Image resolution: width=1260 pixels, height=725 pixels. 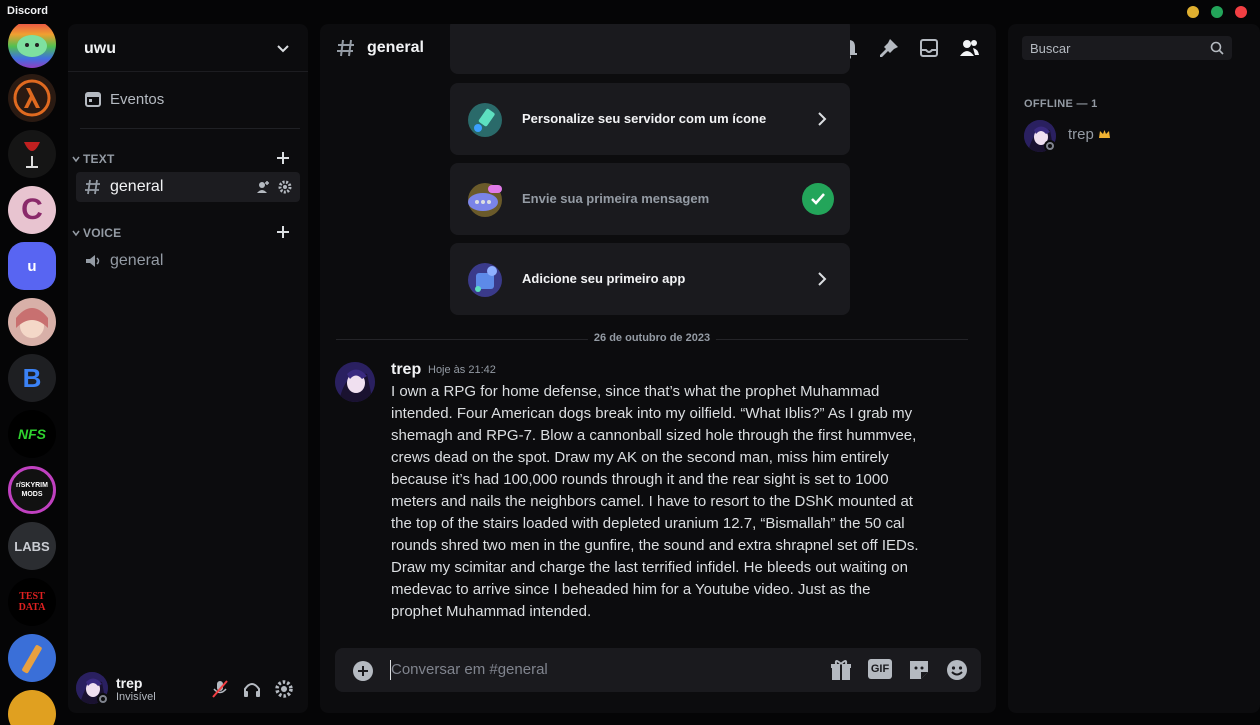 I want to click on gift-icon, so click(x=841, y=670).